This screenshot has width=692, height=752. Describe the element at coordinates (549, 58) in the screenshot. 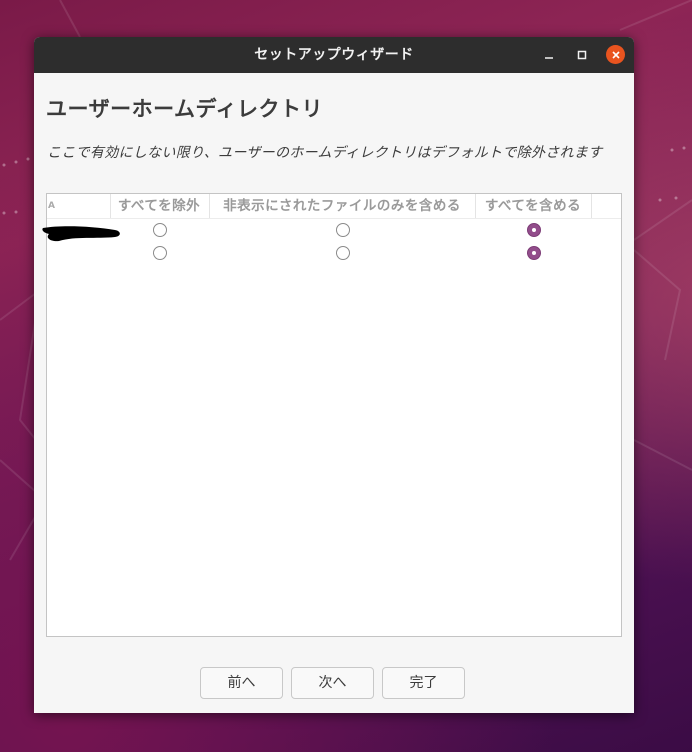

I see `minimize-icon` at that location.